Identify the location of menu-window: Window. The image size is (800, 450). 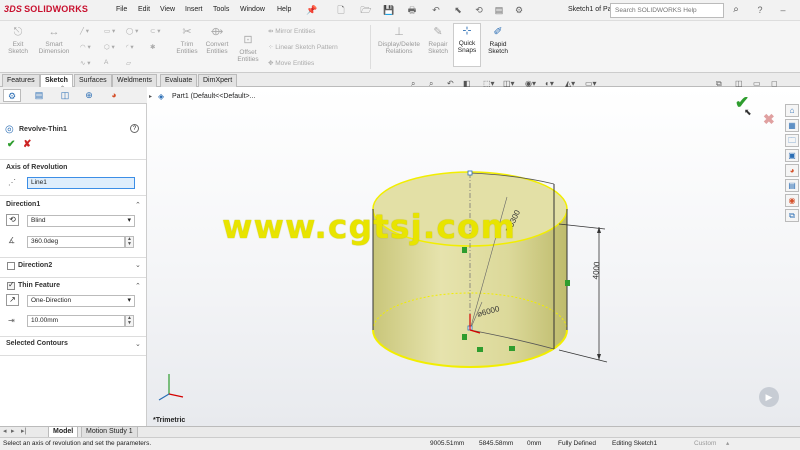
(252, 9).